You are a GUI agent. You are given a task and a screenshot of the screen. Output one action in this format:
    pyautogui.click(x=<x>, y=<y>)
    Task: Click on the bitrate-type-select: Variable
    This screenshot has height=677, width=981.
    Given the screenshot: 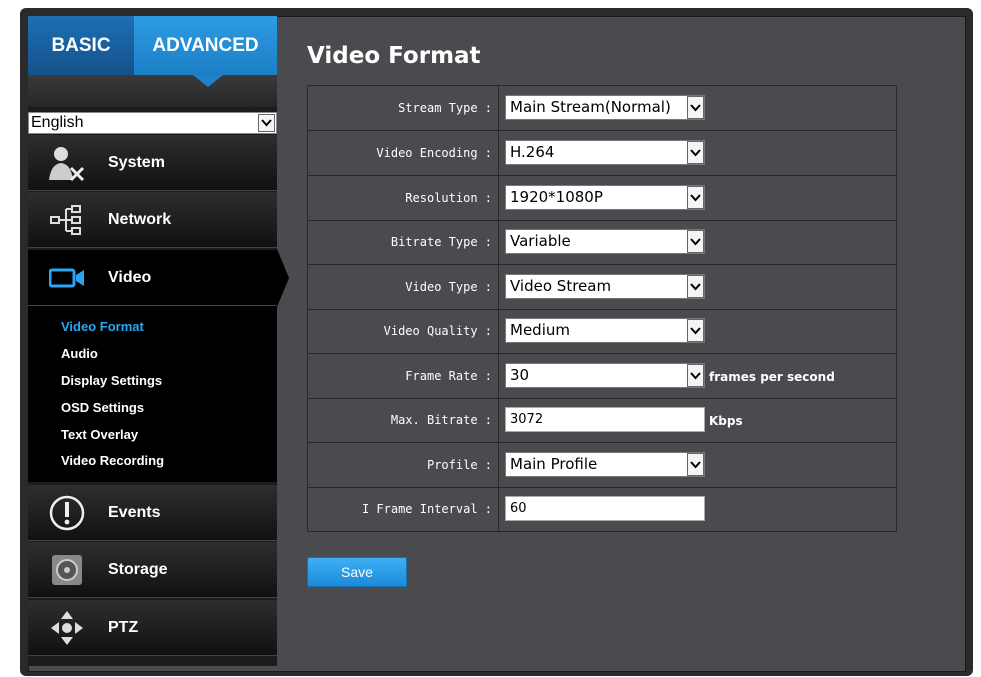 What is the action you would take?
    pyautogui.click(x=605, y=241)
    